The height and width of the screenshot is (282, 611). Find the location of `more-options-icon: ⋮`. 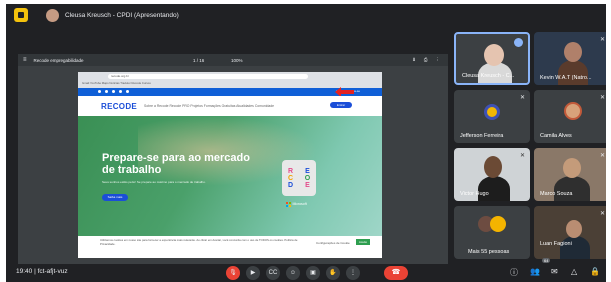

more-options-icon: ⋮ is located at coordinates (353, 273).